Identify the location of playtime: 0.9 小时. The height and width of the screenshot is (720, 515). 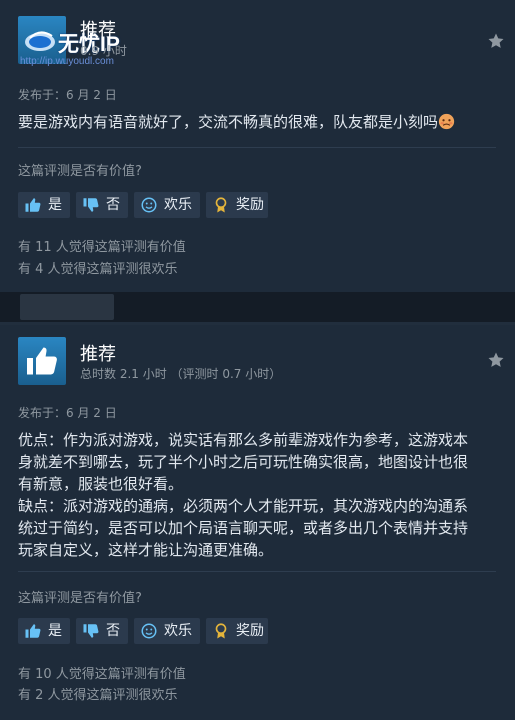
(103, 51).